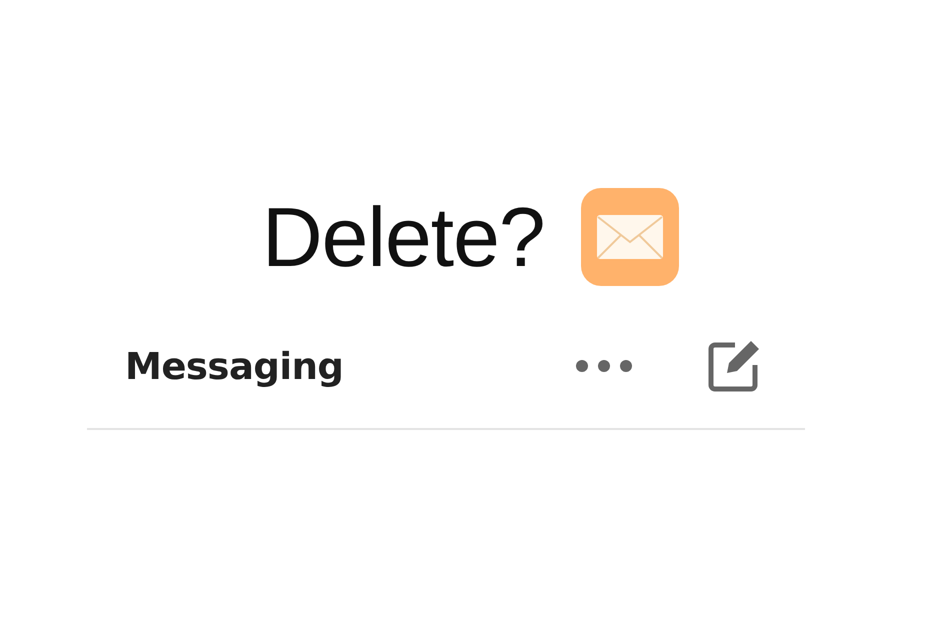  Describe the element at coordinates (604, 366) in the screenshot. I see `more-icon` at that location.